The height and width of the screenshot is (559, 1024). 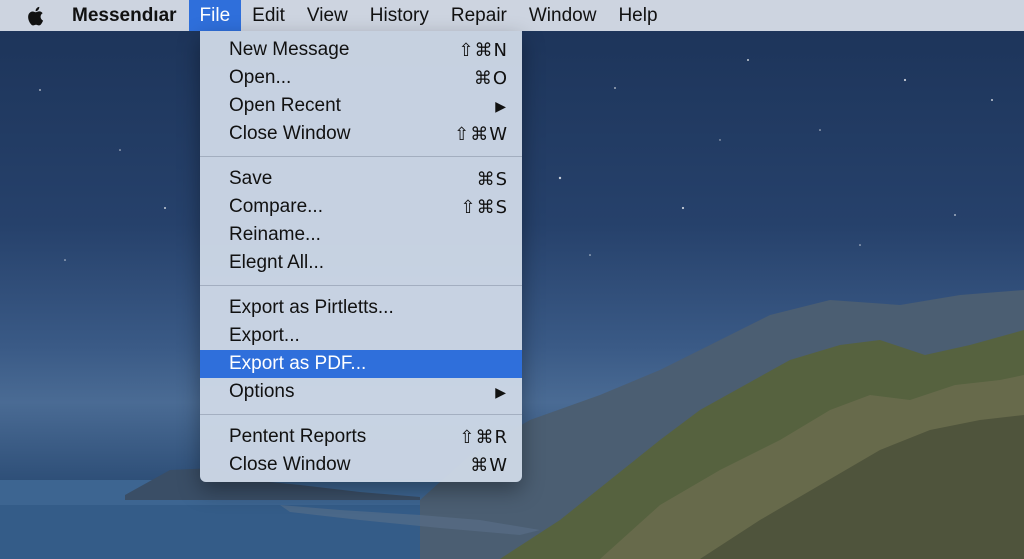 I want to click on menu-item-label: Open Recent, so click(x=285, y=105).